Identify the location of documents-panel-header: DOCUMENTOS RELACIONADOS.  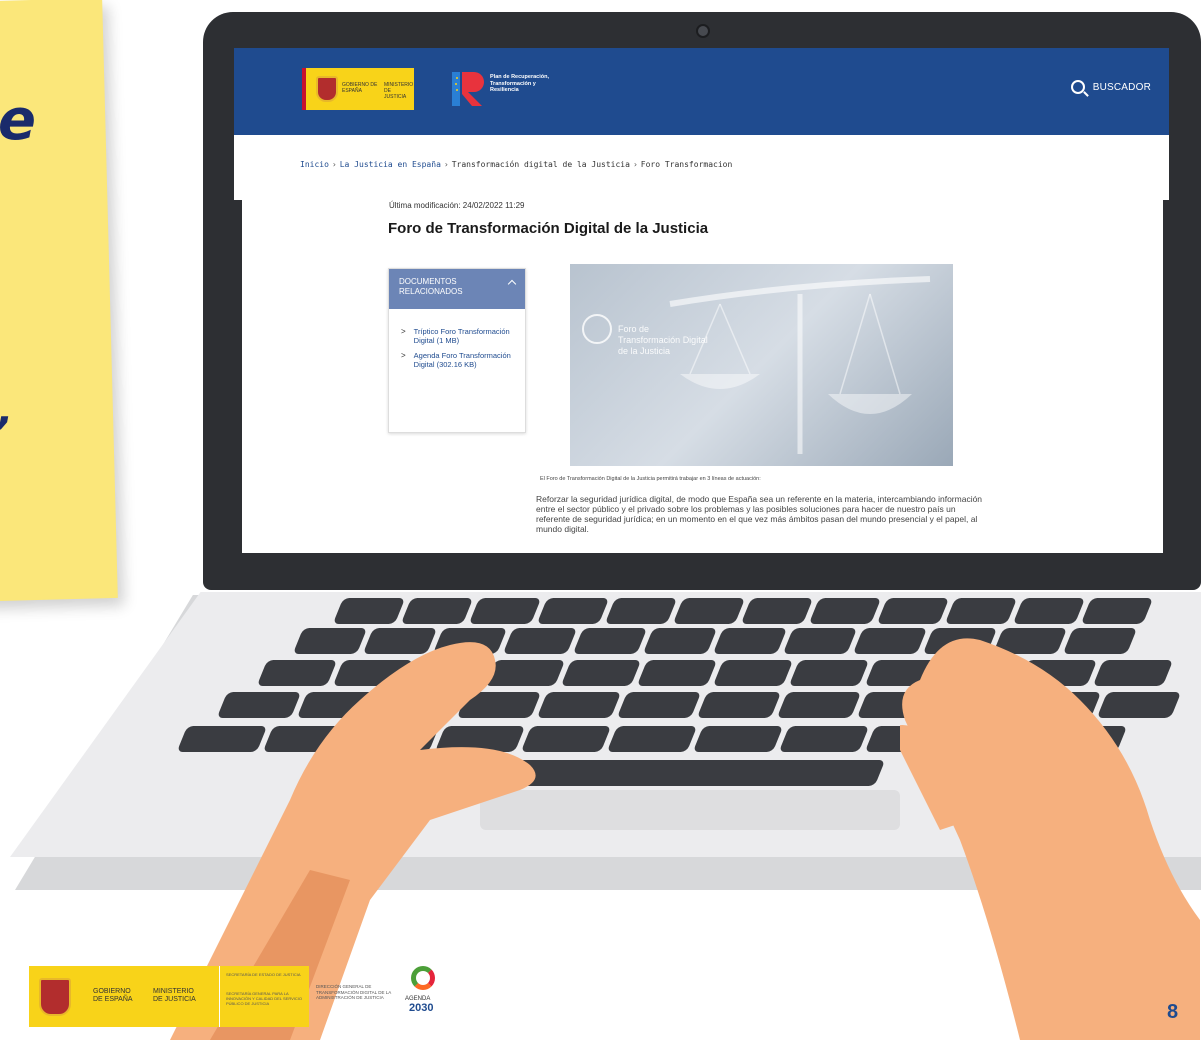
(457, 289).